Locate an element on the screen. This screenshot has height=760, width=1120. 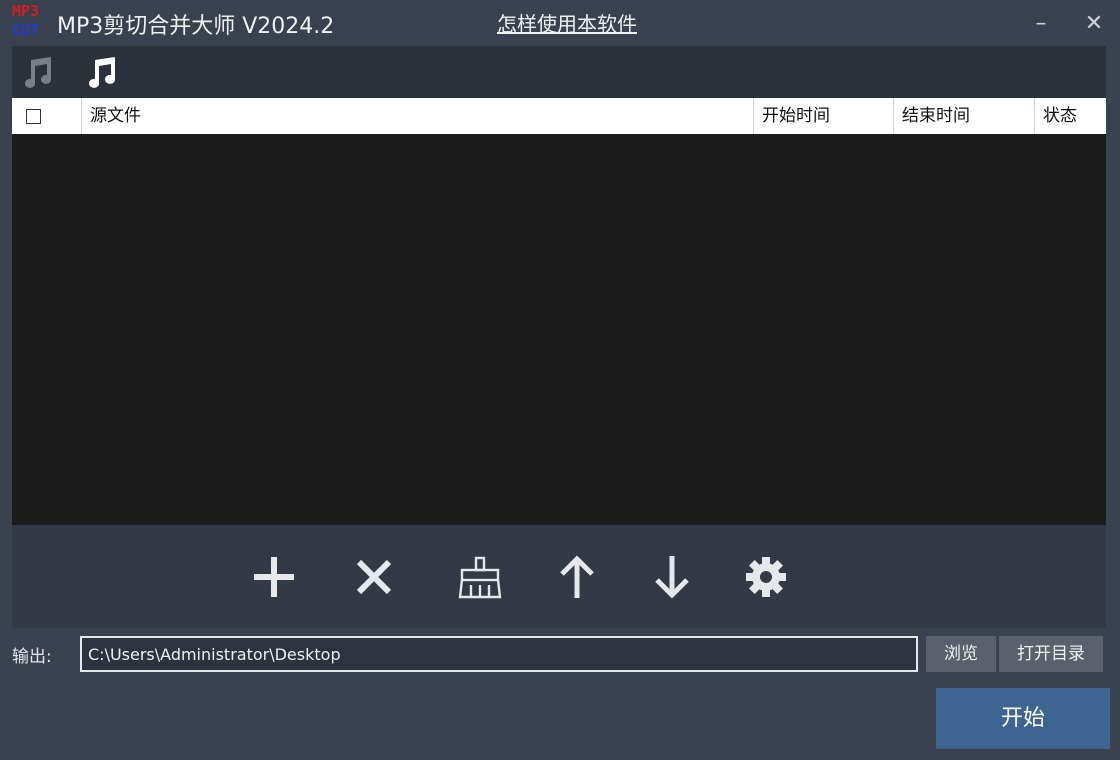
plus-icon is located at coordinates (274, 577).